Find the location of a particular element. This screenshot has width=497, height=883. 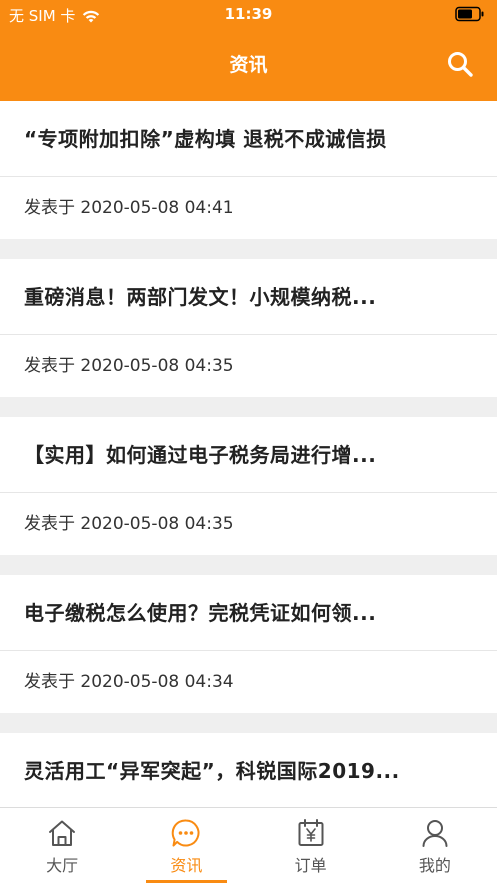

calendar-yen-icon is located at coordinates (311, 832).